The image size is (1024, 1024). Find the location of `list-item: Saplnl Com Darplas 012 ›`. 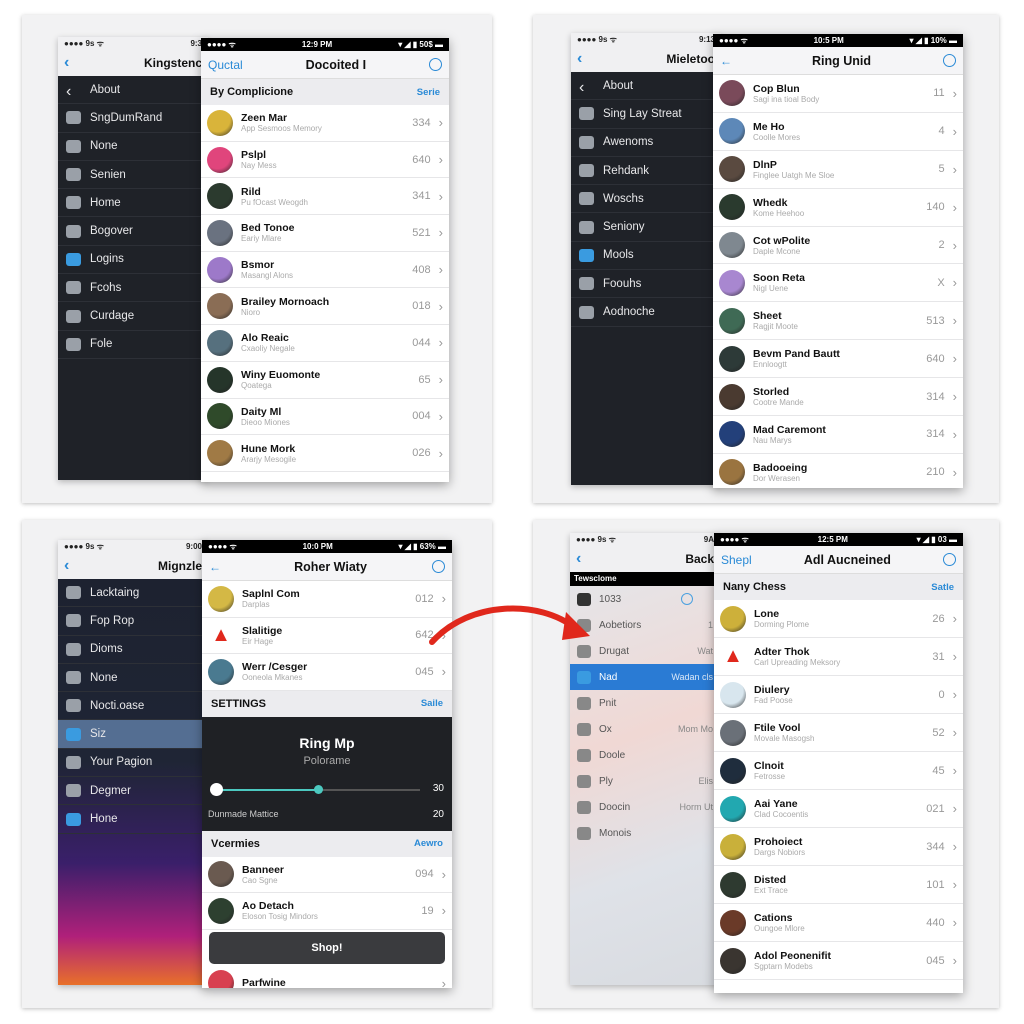

list-item: Saplnl Com Darplas 012 › is located at coordinates (327, 599).